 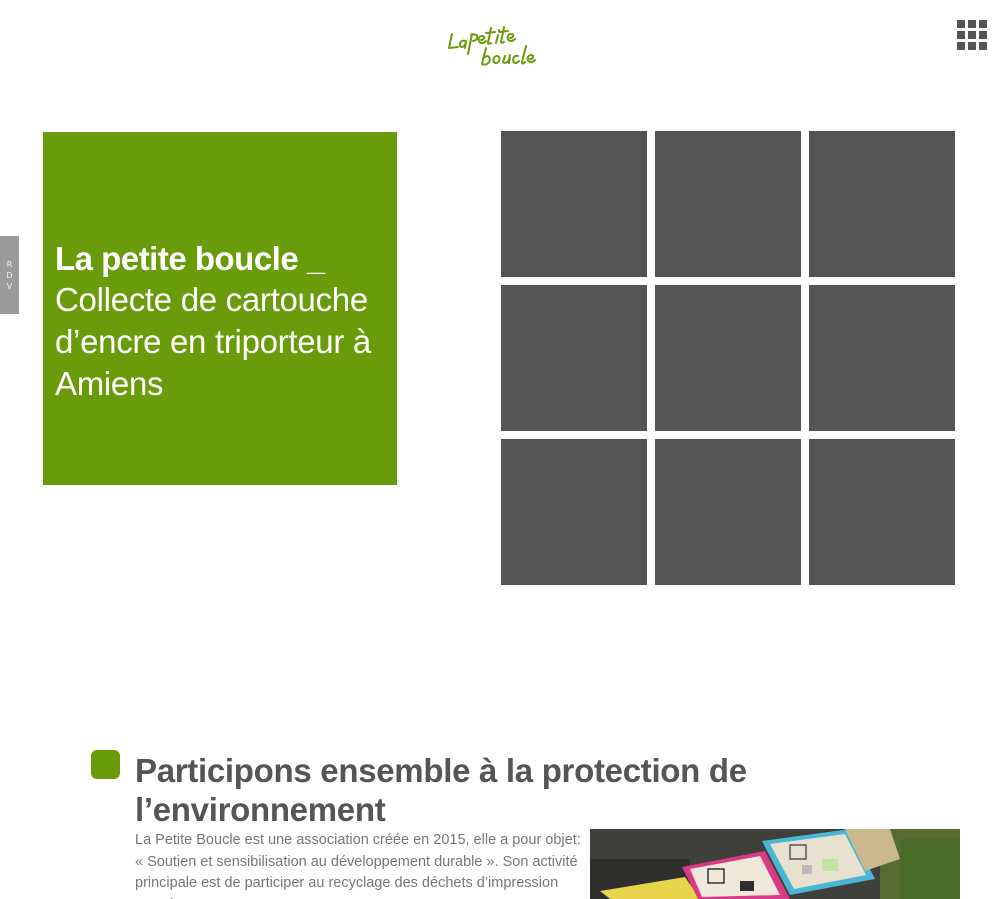 I want to click on cartridge-photo, so click(x=775, y=864).